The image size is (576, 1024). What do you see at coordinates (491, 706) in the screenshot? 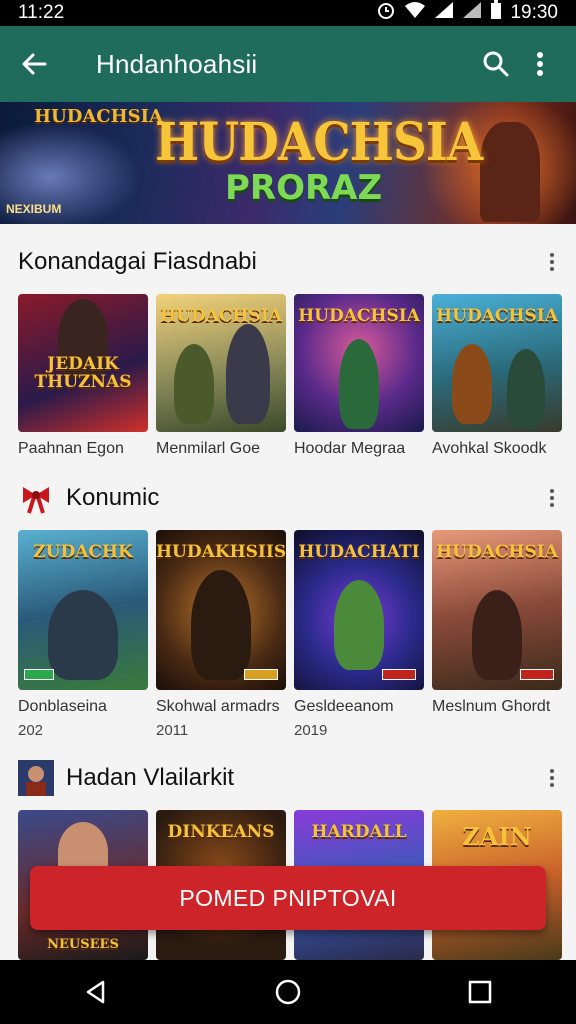
I see `game-name: Meslnum Ghordt` at bounding box center [491, 706].